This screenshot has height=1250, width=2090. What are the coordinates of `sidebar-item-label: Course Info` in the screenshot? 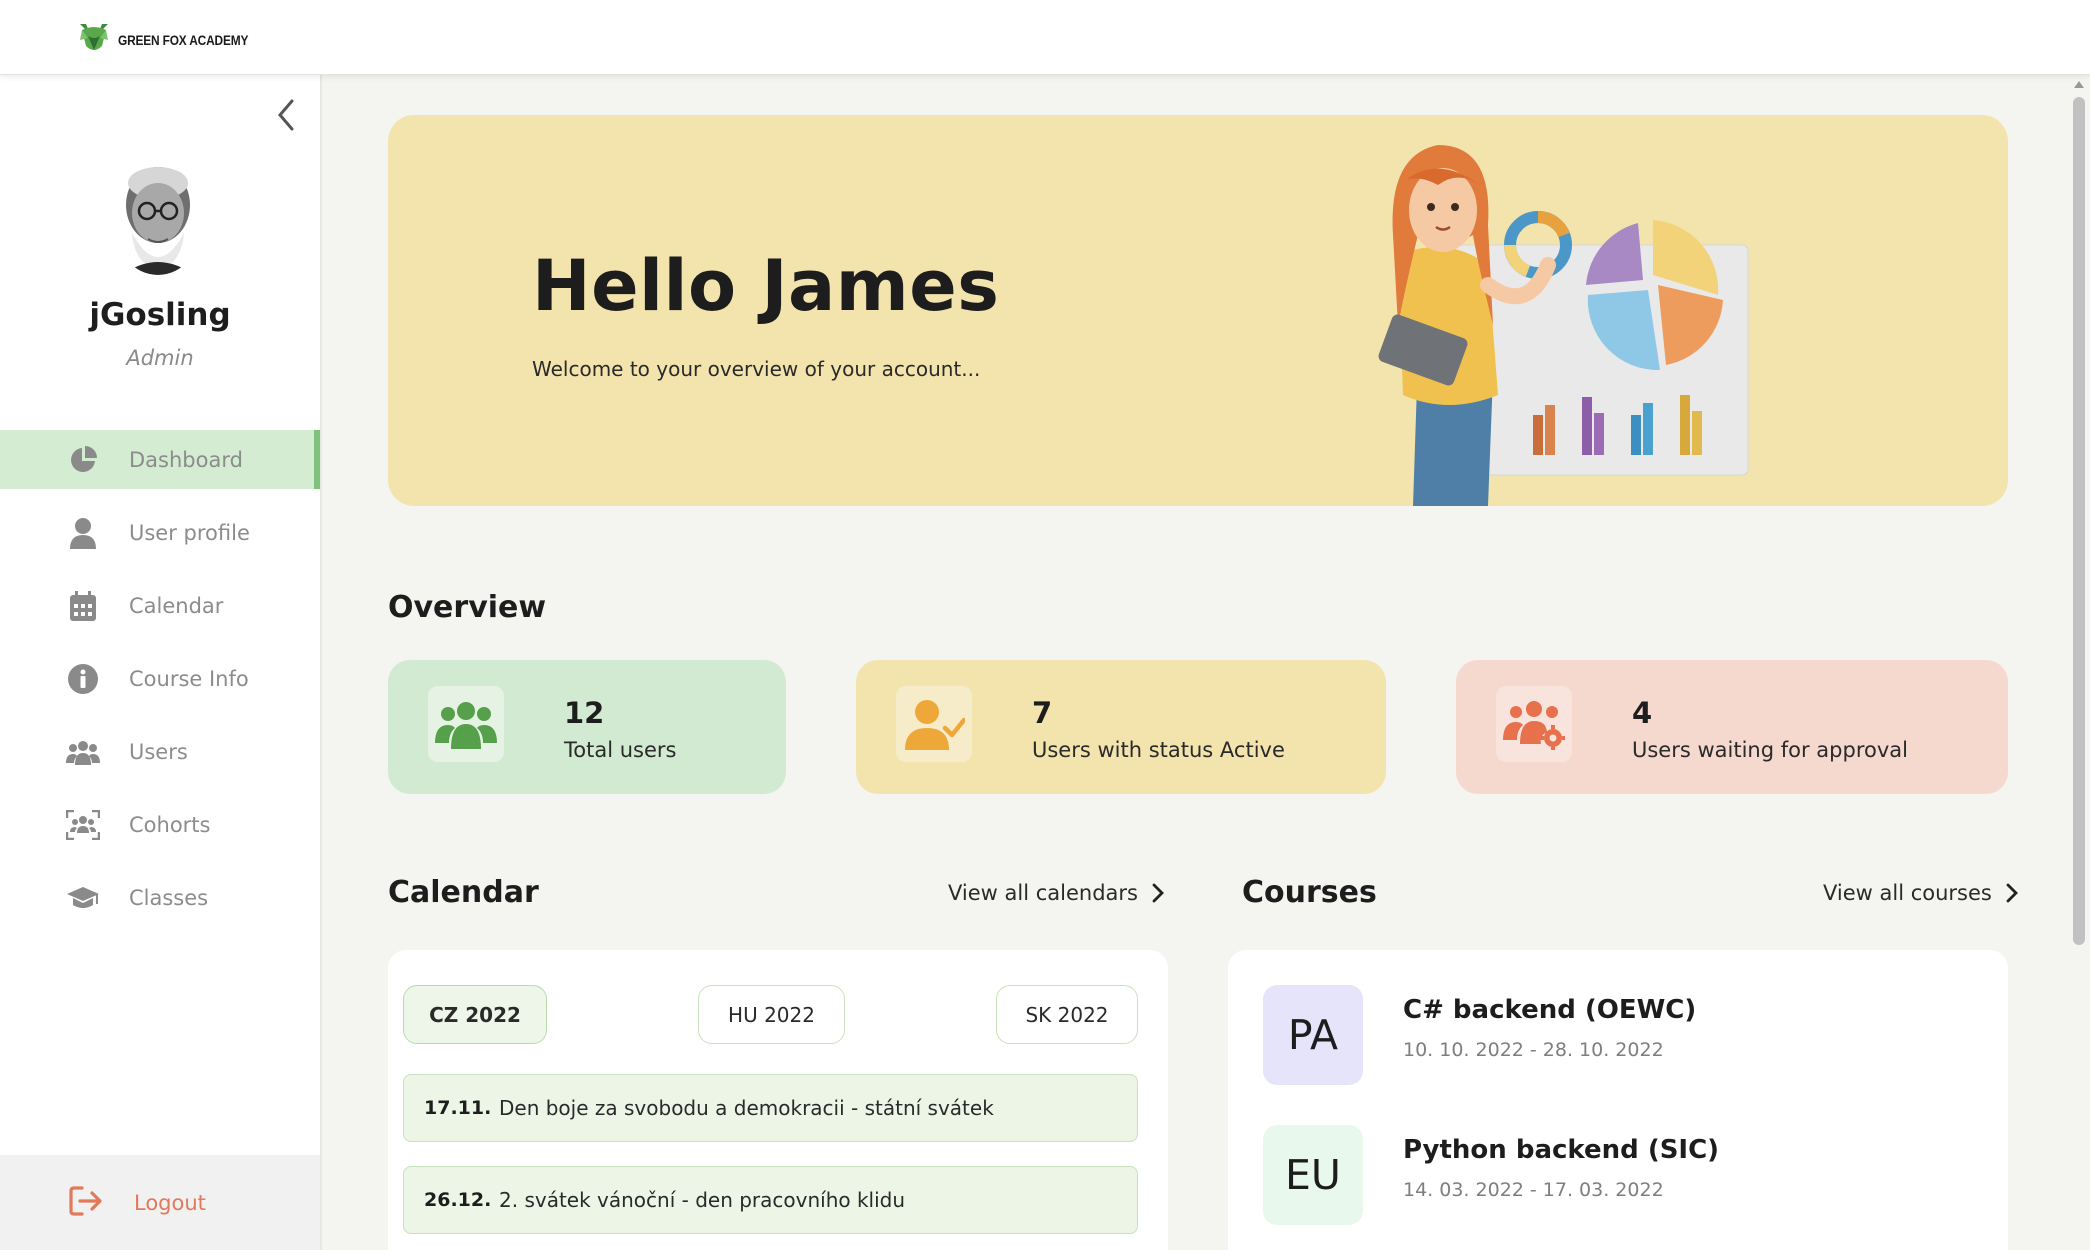 It's located at (189, 678).